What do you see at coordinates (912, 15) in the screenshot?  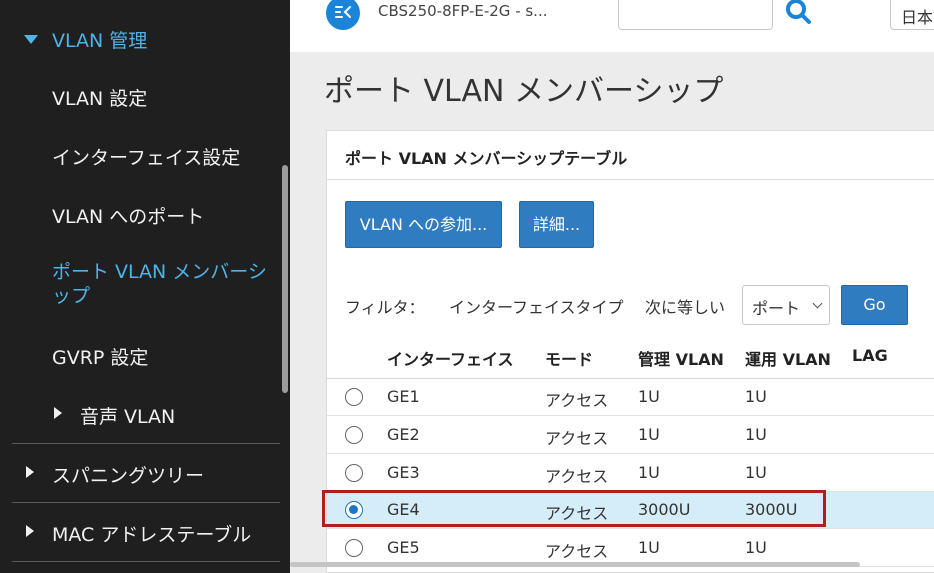 I see `language-select: 日本語` at bounding box center [912, 15].